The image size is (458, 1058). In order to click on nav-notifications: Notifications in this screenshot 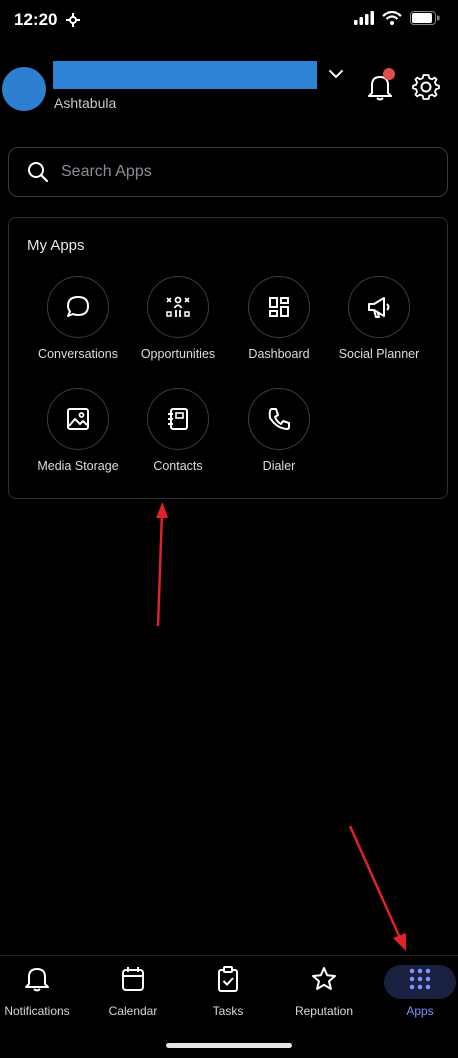, I will do `click(41, 991)`.